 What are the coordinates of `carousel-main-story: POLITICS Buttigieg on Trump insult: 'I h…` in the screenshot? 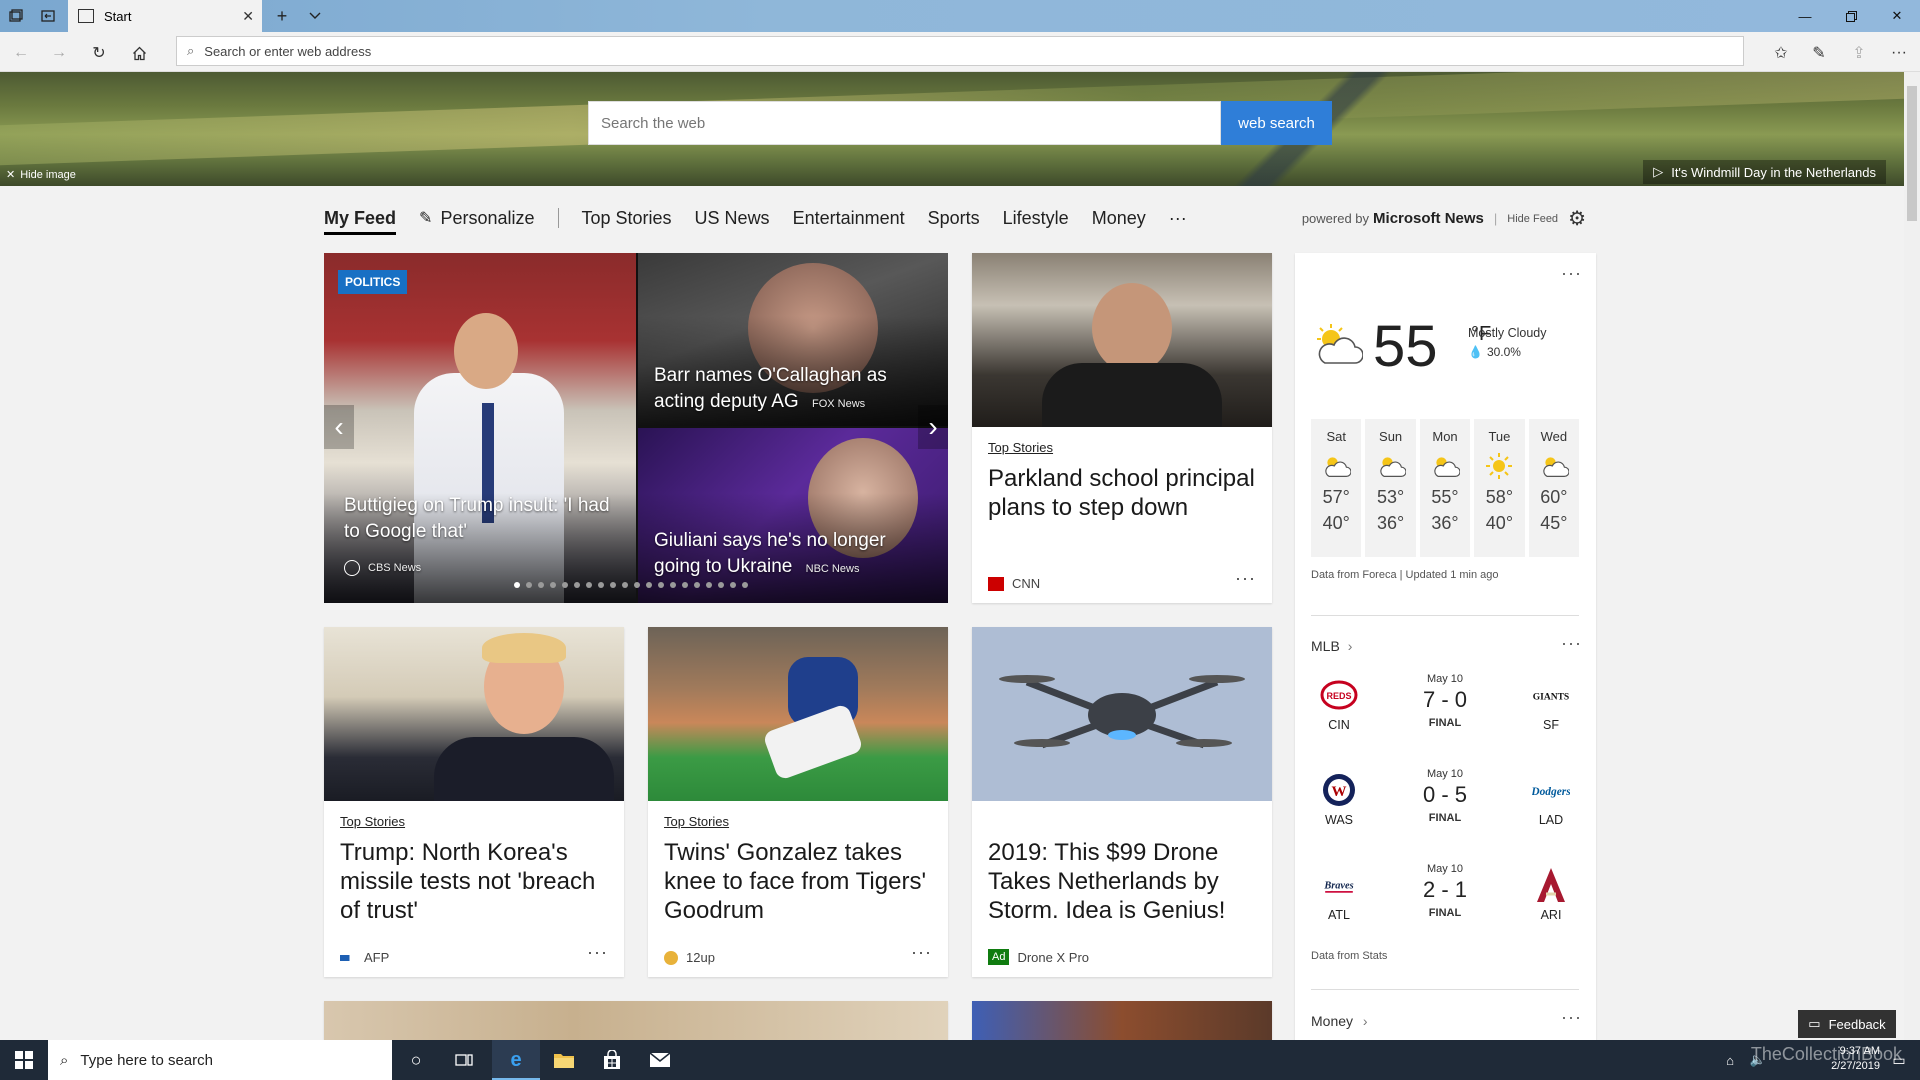 It's located at (480, 428).